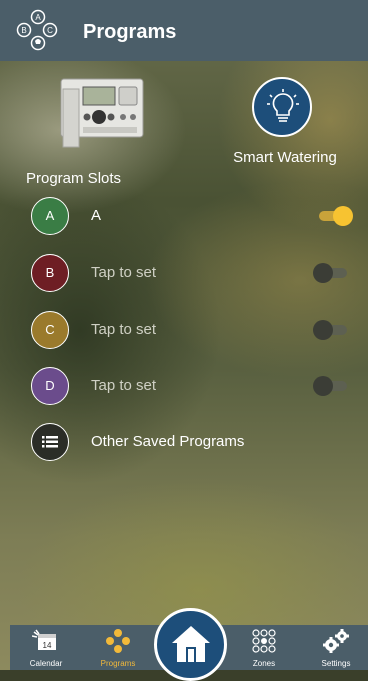 The width and height of the screenshot is (368, 681). Describe the element at coordinates (50, 273) in the screenshot. I see `slot-badge-b: B` at that location.